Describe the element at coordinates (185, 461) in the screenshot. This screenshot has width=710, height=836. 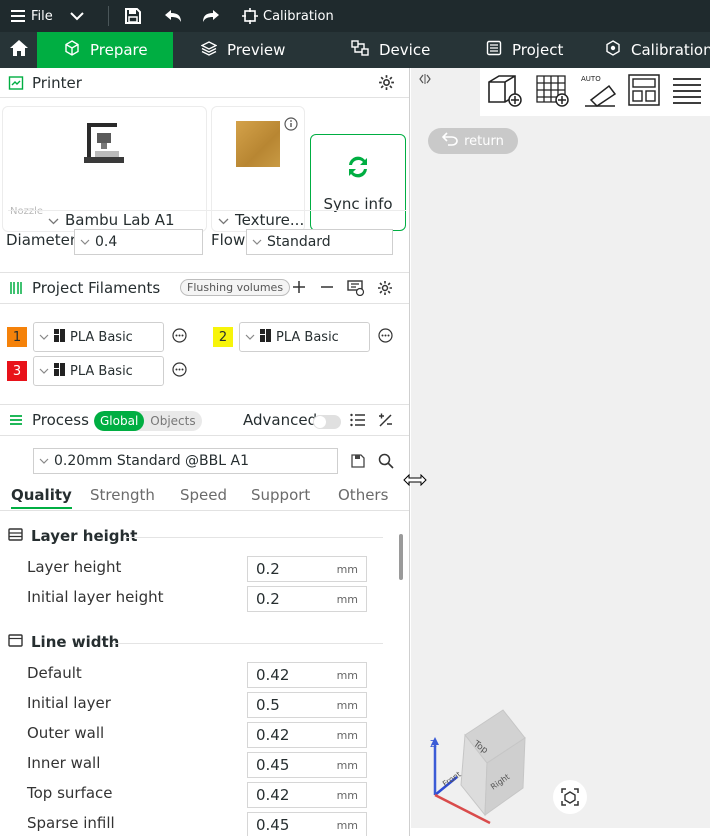
I see `process-preset-select: 0.20mm Standard @BBL A1` at that location.